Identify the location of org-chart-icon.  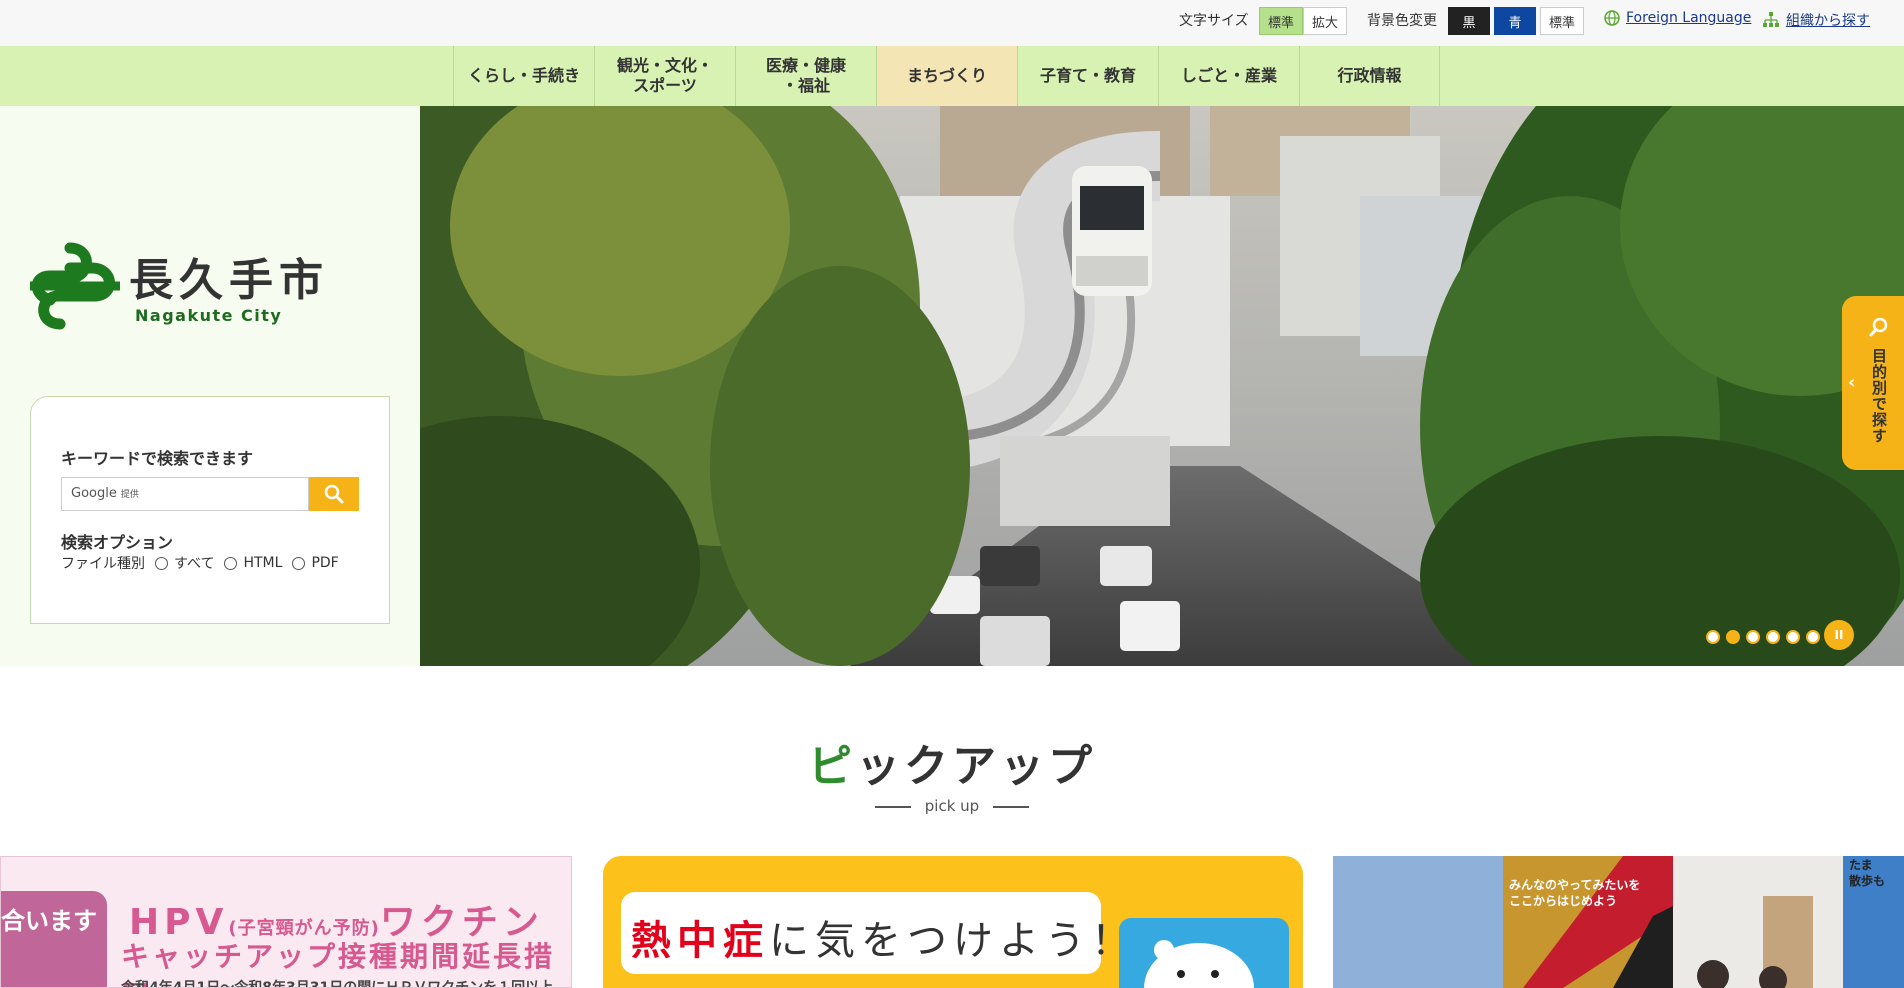
(1771, 19).